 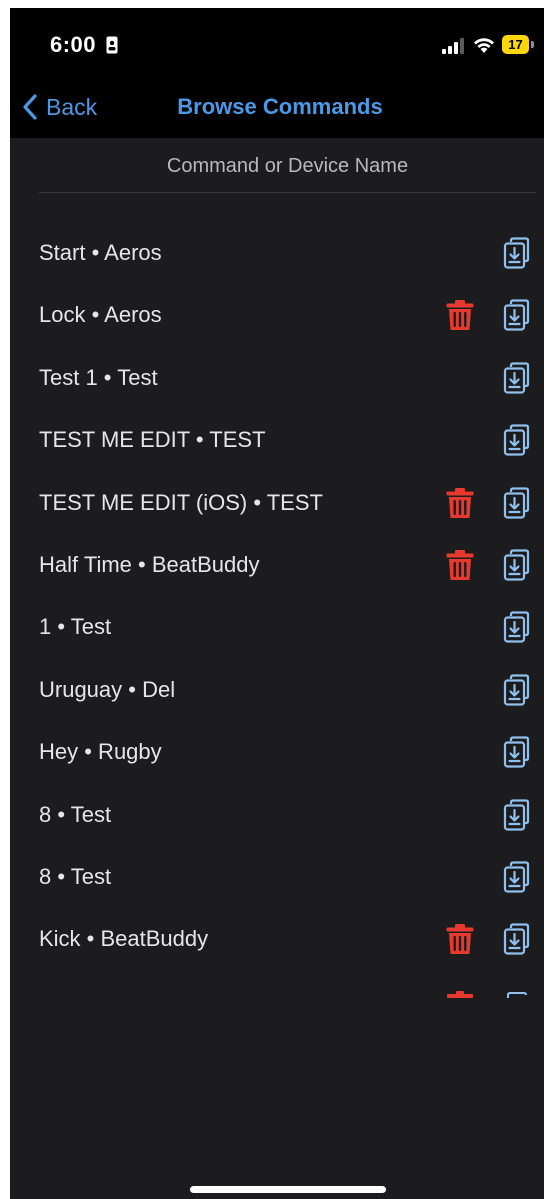 I want to click on back-label: Back, so click(x=72, y=106).